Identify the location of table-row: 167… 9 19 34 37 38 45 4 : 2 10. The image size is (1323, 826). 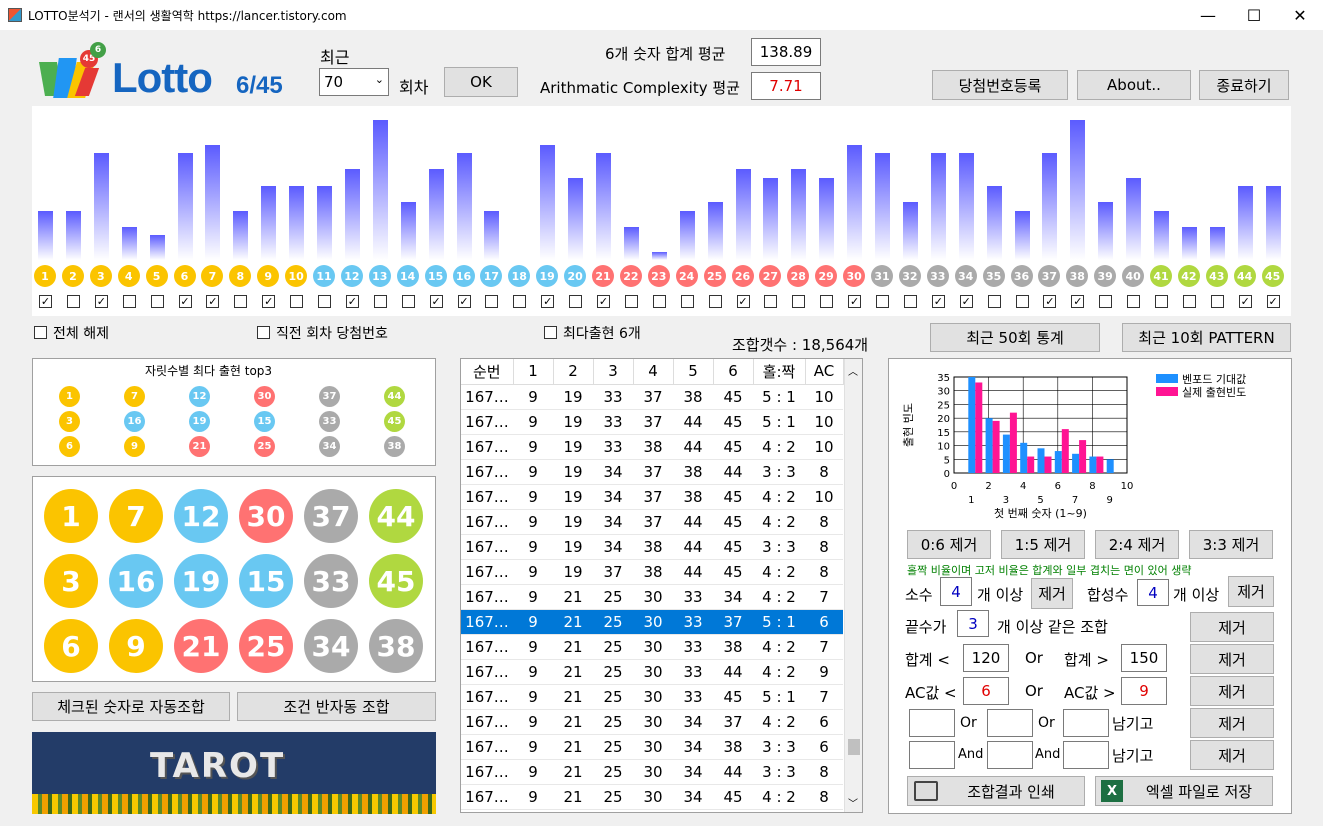
(652, 497).